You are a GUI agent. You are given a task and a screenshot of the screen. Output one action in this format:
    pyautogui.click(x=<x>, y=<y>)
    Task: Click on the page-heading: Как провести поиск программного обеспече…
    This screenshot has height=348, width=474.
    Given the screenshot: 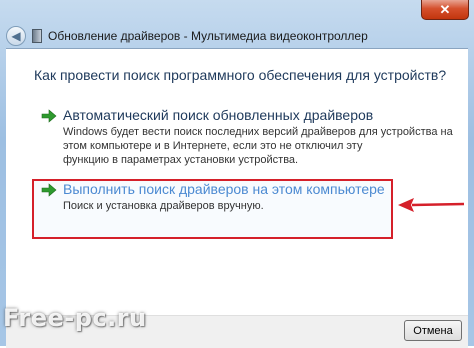 What is the action you would take?
    pyautogui.click(x=240, y=75)
    